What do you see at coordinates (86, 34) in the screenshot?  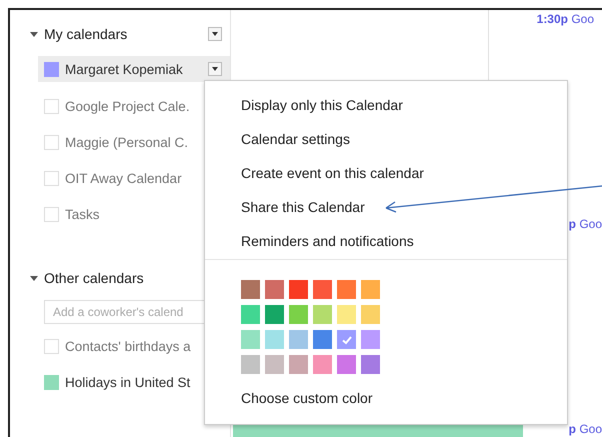 I see `section-title: My calendars` at bounding box center [86, 34].